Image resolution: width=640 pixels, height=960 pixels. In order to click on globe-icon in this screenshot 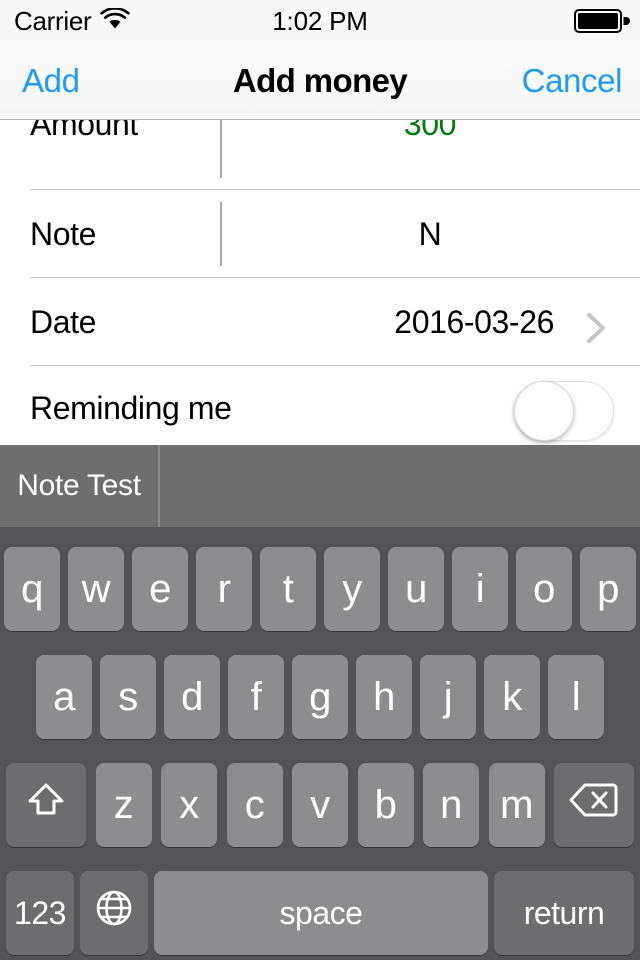, I will do `click(114, 913)`.